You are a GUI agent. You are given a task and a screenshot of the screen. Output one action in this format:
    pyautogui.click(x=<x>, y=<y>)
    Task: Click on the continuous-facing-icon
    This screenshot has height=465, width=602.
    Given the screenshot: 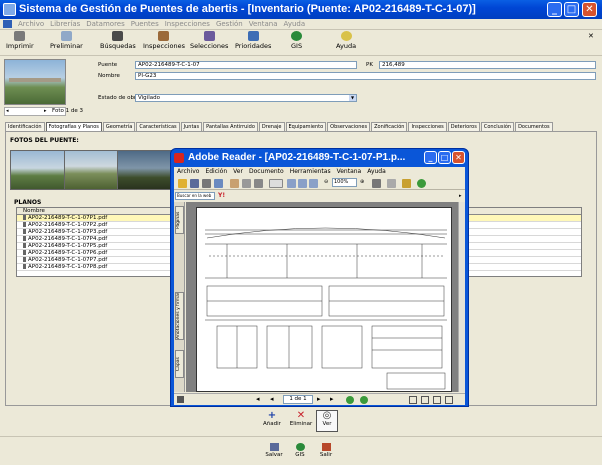 What is the action you would take?
    pyautogui.click(x=449, y=400)
    